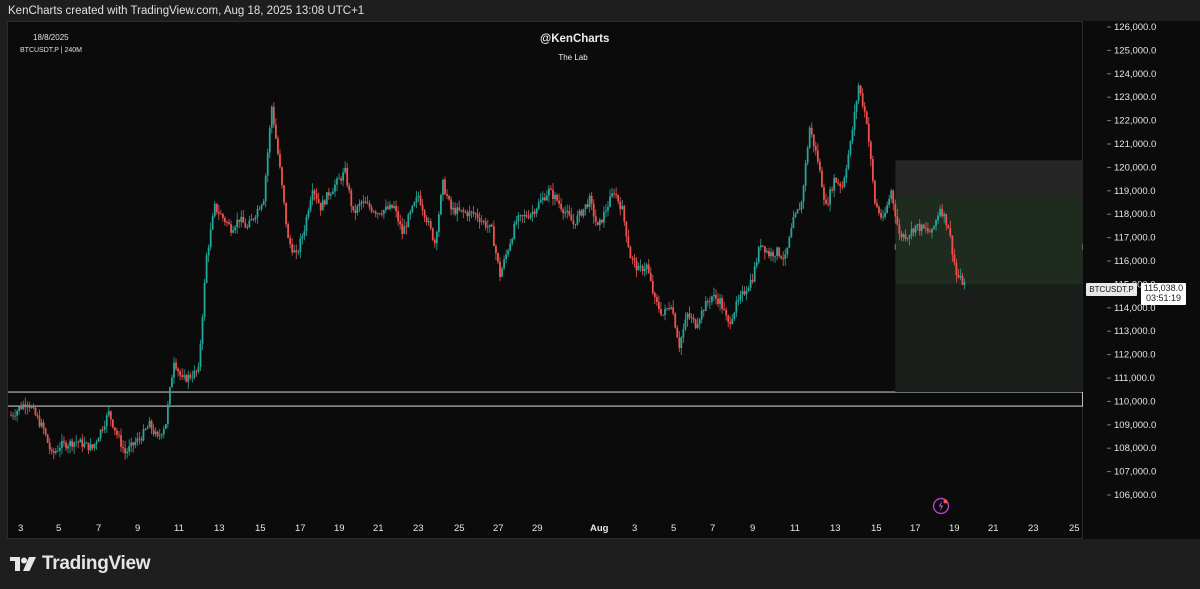 Image resolution: width=1200 pixels, height=589 pixels. I want to click on lower-zone, so click(989, 338).